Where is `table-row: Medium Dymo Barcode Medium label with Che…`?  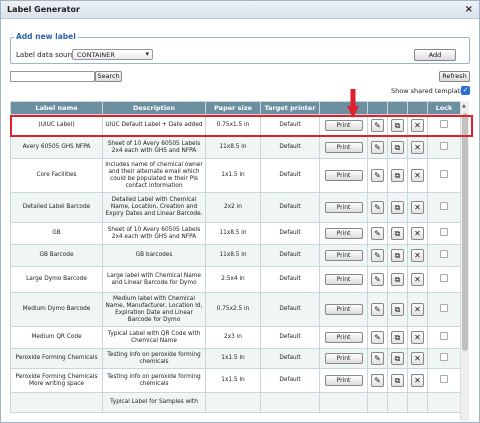
table-row: Medium Dymo Barcode Medium label with Che… is located at coordinates (235, 309).